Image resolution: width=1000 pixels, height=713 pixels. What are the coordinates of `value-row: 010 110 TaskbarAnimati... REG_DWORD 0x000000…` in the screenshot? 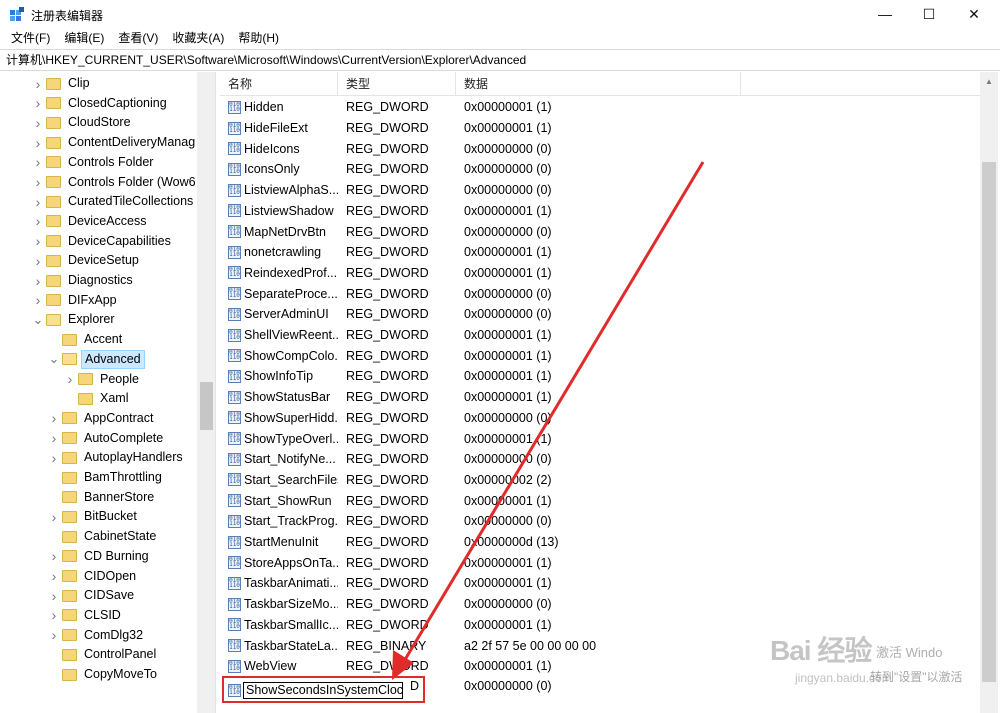 It's located at (600, 583).